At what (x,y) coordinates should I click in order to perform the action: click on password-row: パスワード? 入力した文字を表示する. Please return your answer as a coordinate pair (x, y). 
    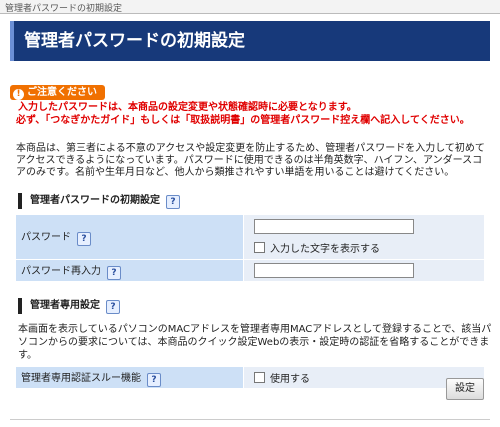
    Looking at the image, I should click on (250, 237).